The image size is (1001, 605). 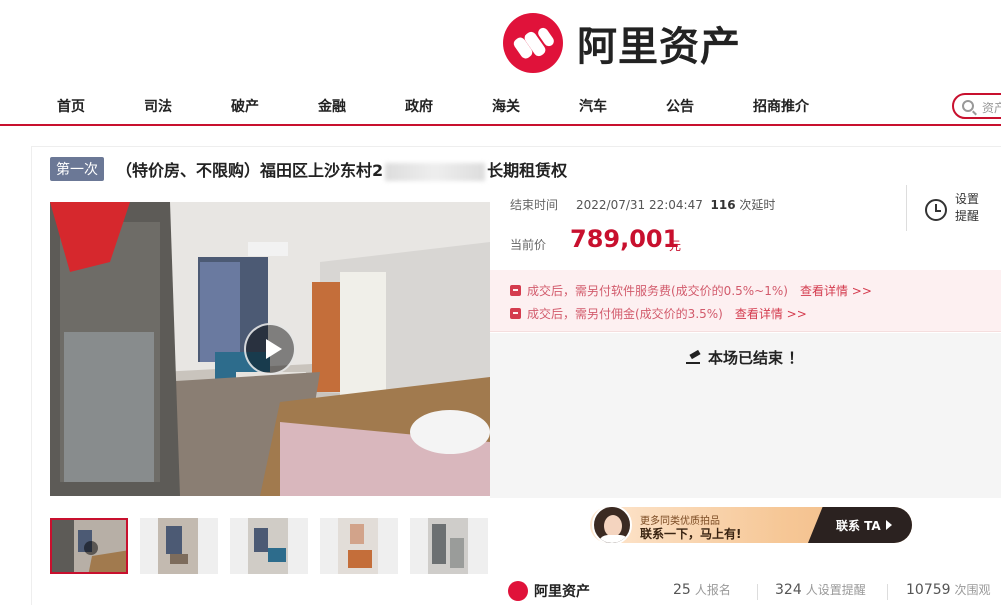 What do you see at coordinates (158, 106) in the screenshot?
I see `nav-item-judicial: 司法` at bounding box center [158, 106].